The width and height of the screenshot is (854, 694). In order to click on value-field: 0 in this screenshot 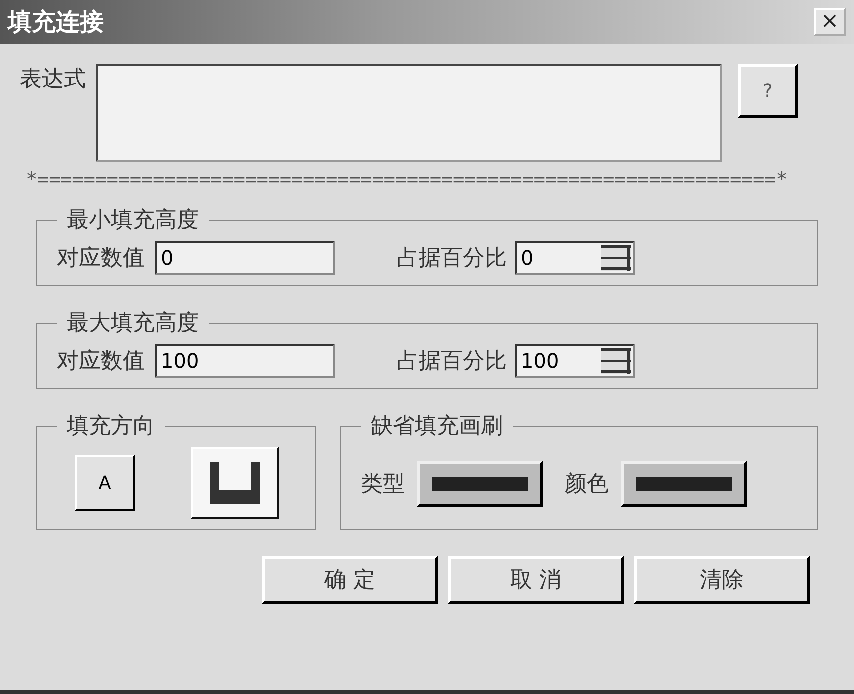, I will do `click(245, 258)`.